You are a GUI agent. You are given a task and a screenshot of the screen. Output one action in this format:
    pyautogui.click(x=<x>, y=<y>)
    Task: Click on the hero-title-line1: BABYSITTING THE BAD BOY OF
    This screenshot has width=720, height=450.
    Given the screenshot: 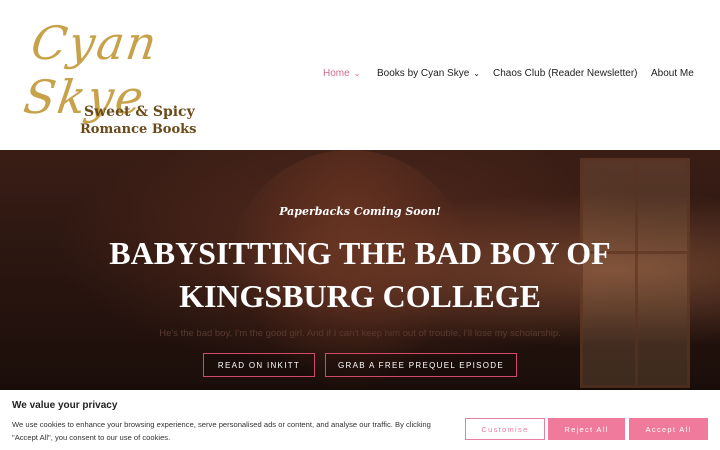 What is the action you would take?
    pyautogui.click(x=360, y=253)
    